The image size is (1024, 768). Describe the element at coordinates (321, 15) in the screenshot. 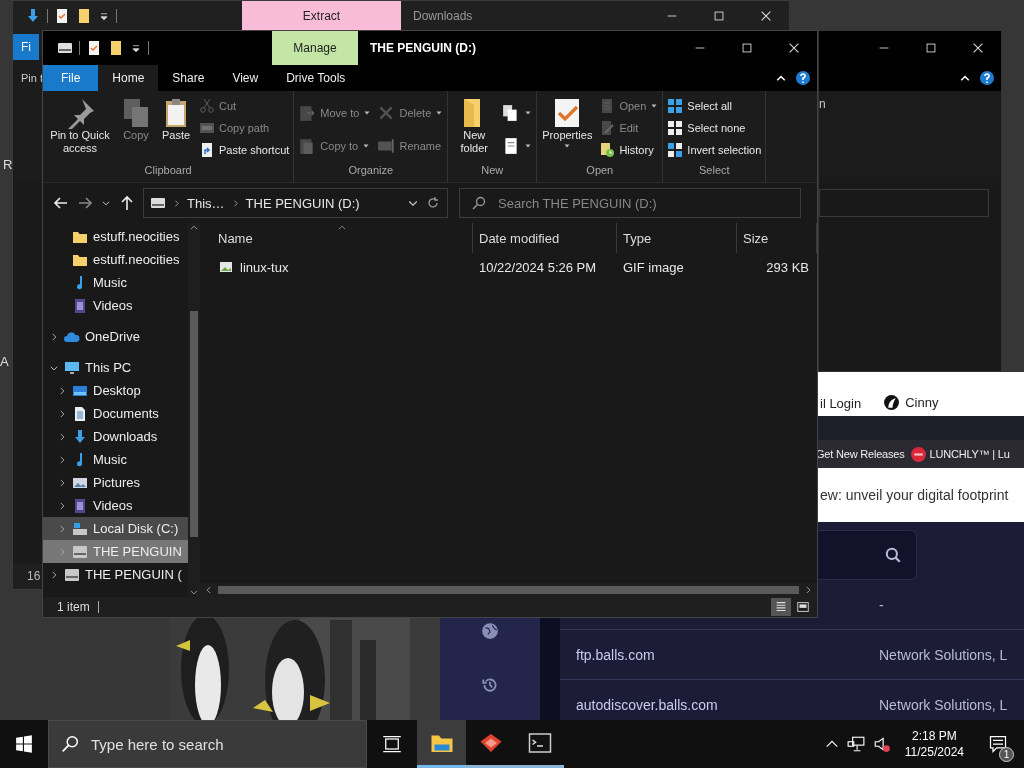

I see `context-tab: Extract` at that location.